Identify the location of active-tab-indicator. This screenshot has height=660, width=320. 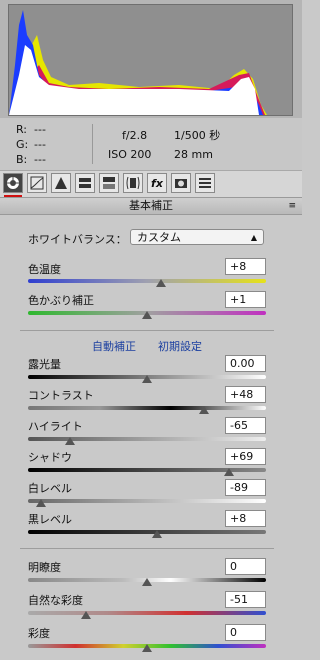
(13, 196).